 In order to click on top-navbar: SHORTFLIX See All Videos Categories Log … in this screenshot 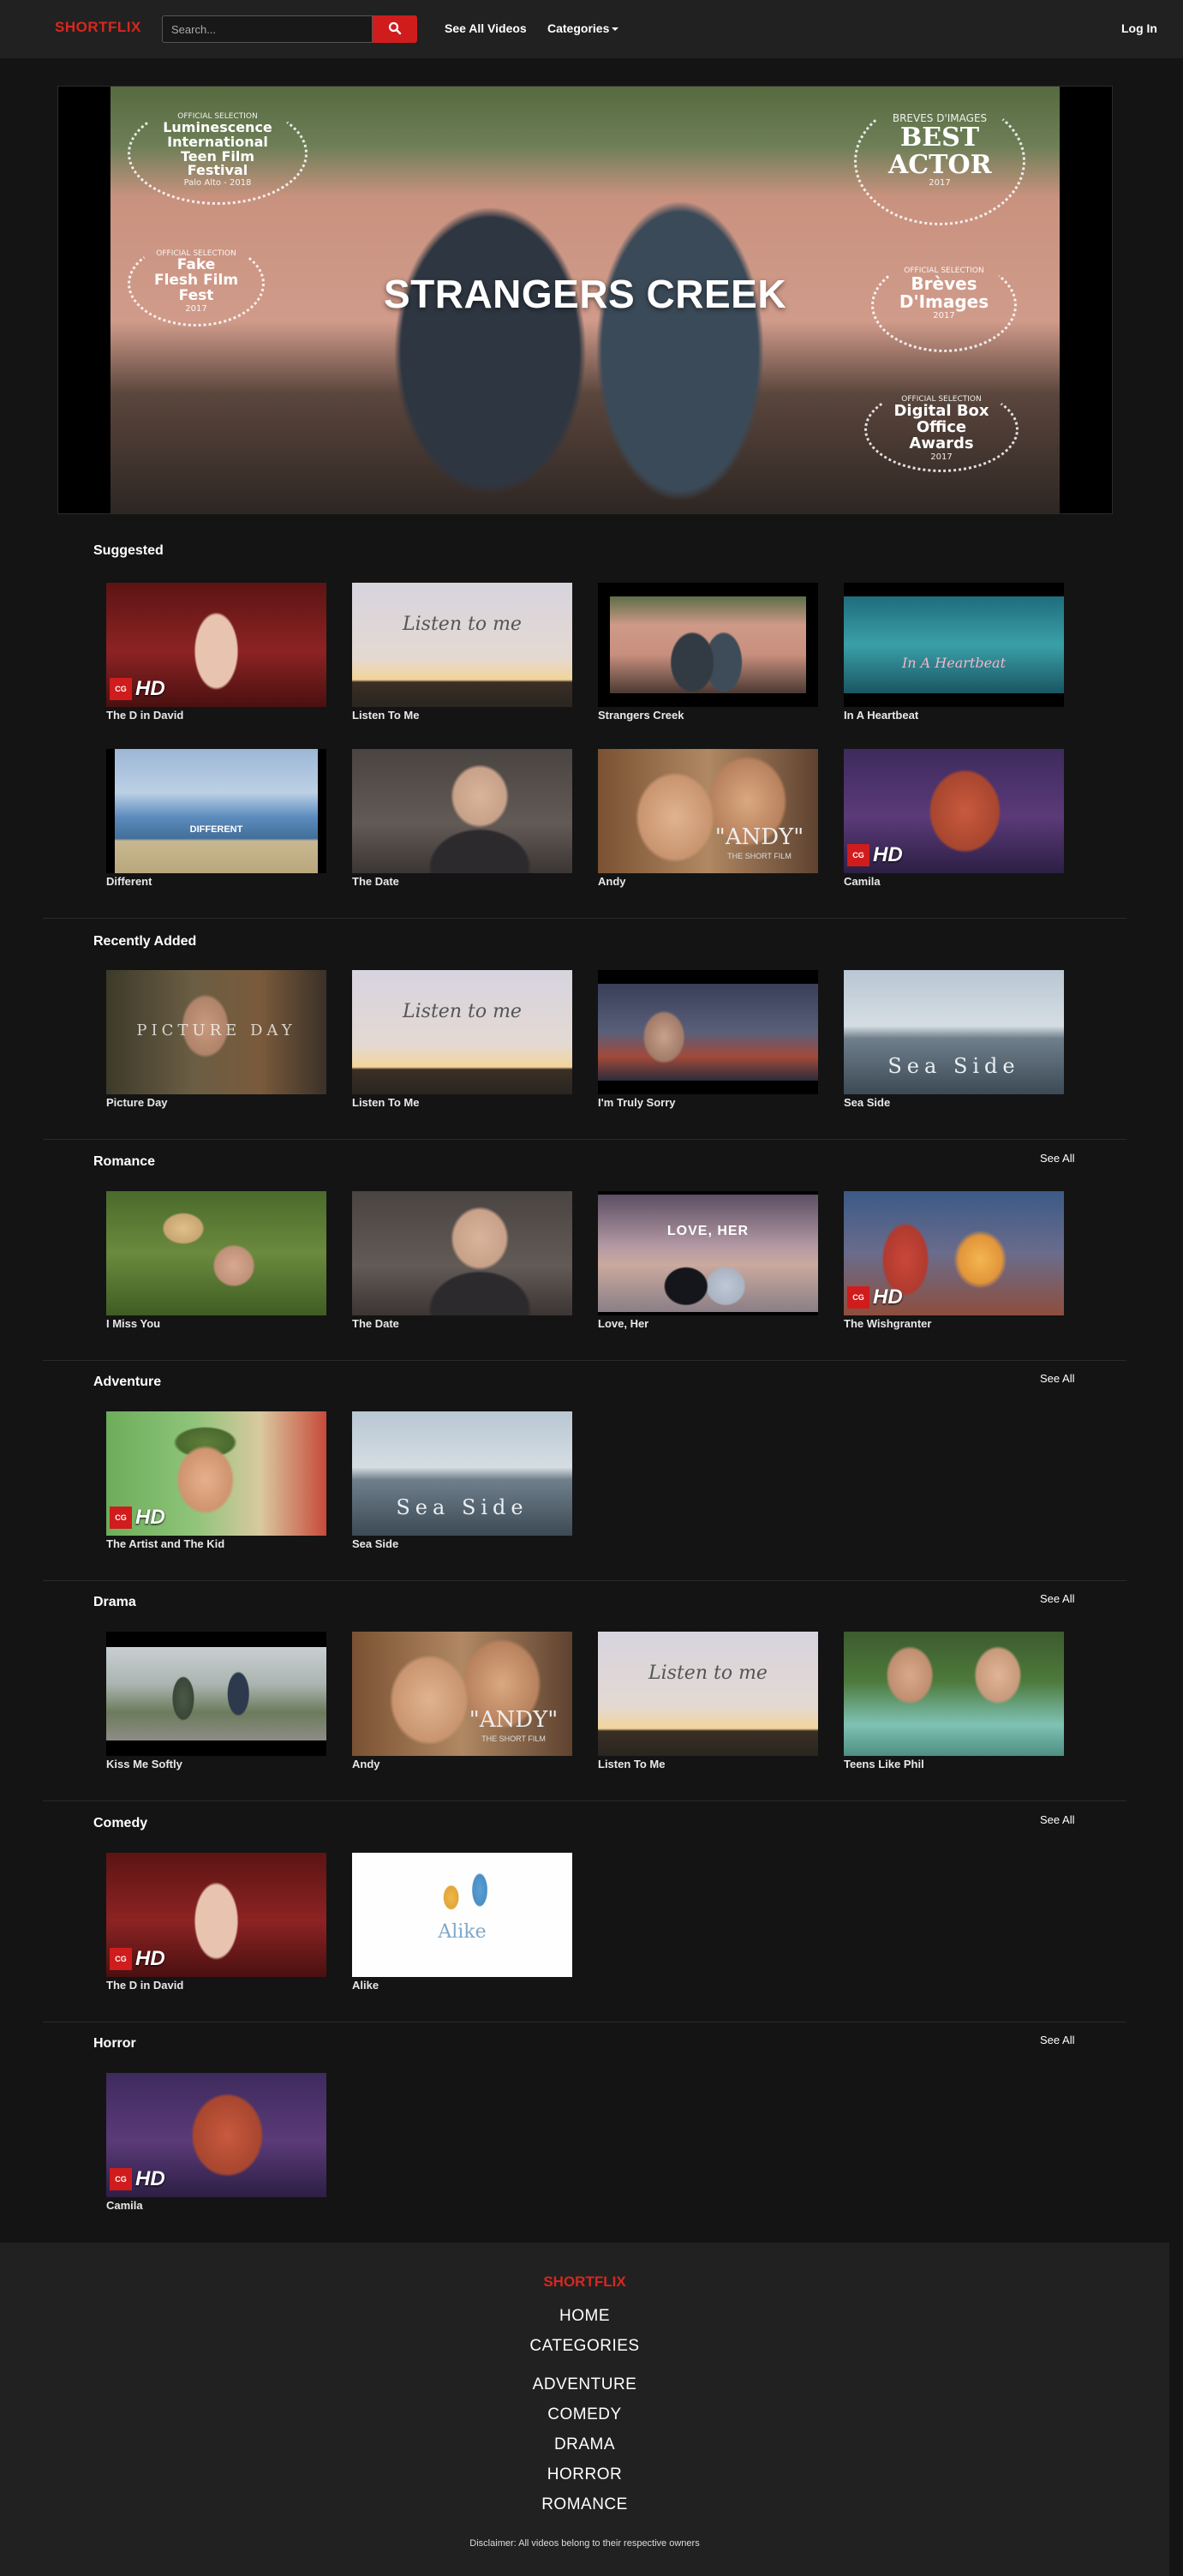, I will do `click(591, 29)`.